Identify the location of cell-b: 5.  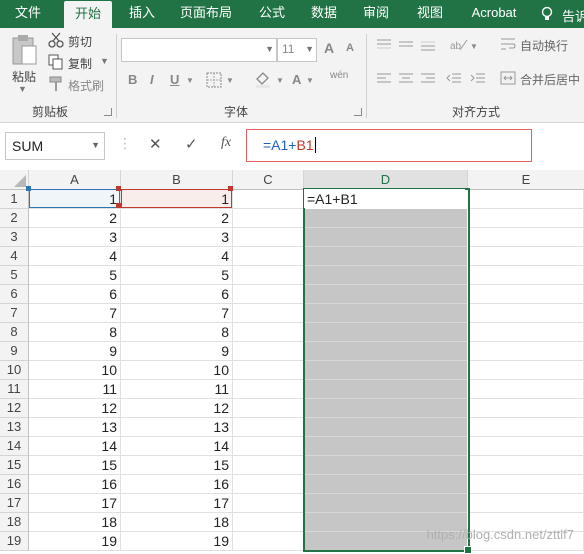
(177, 275).